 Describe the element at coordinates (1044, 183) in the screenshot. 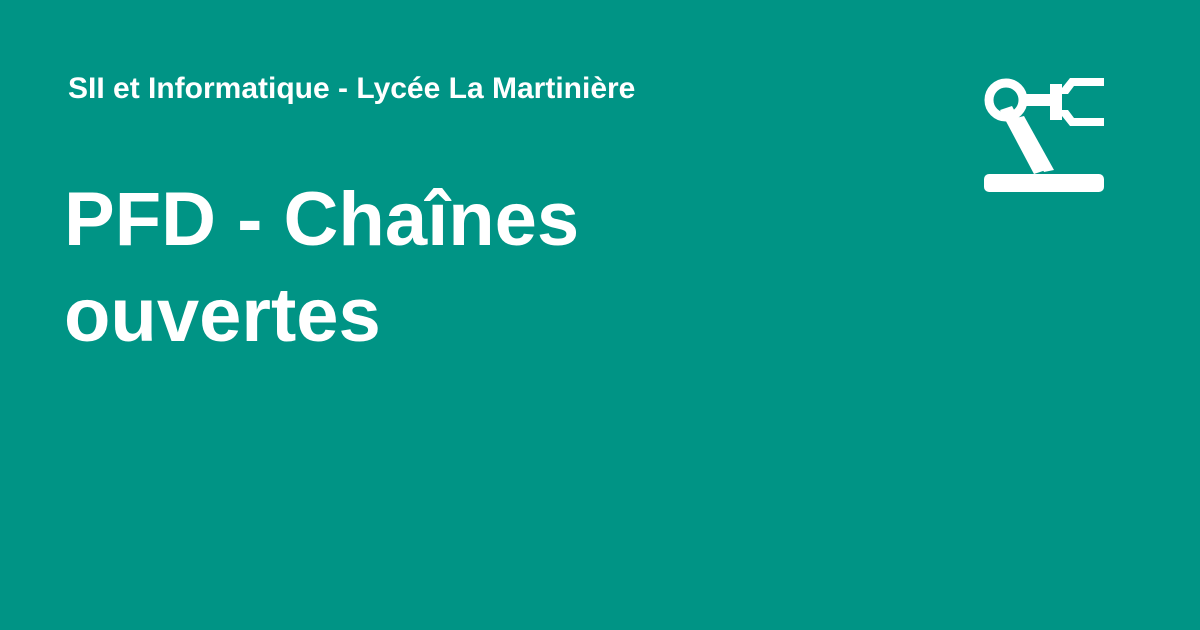

I see `robot-base` at that location.